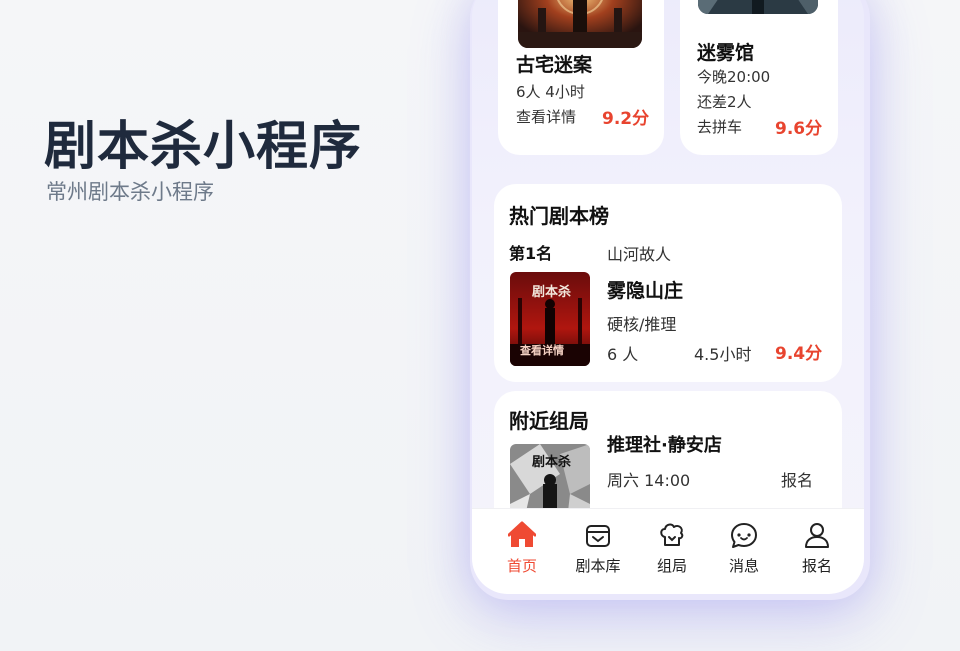  Describe the element at coordinates (817, 535) in the screenshot. I see `user-icon` at that location.